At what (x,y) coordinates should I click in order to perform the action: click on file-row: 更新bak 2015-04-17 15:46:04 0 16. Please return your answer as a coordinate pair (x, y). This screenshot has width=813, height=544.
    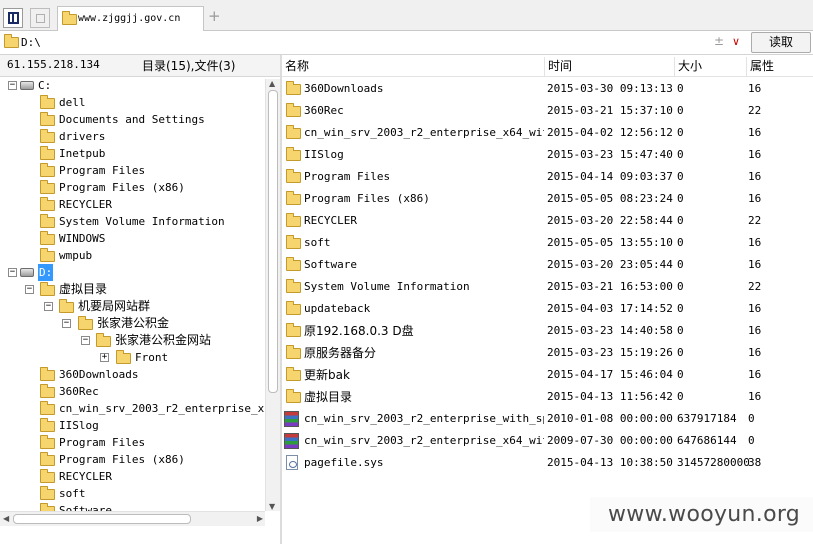
    Looking at the image, I should click on (547, 375).